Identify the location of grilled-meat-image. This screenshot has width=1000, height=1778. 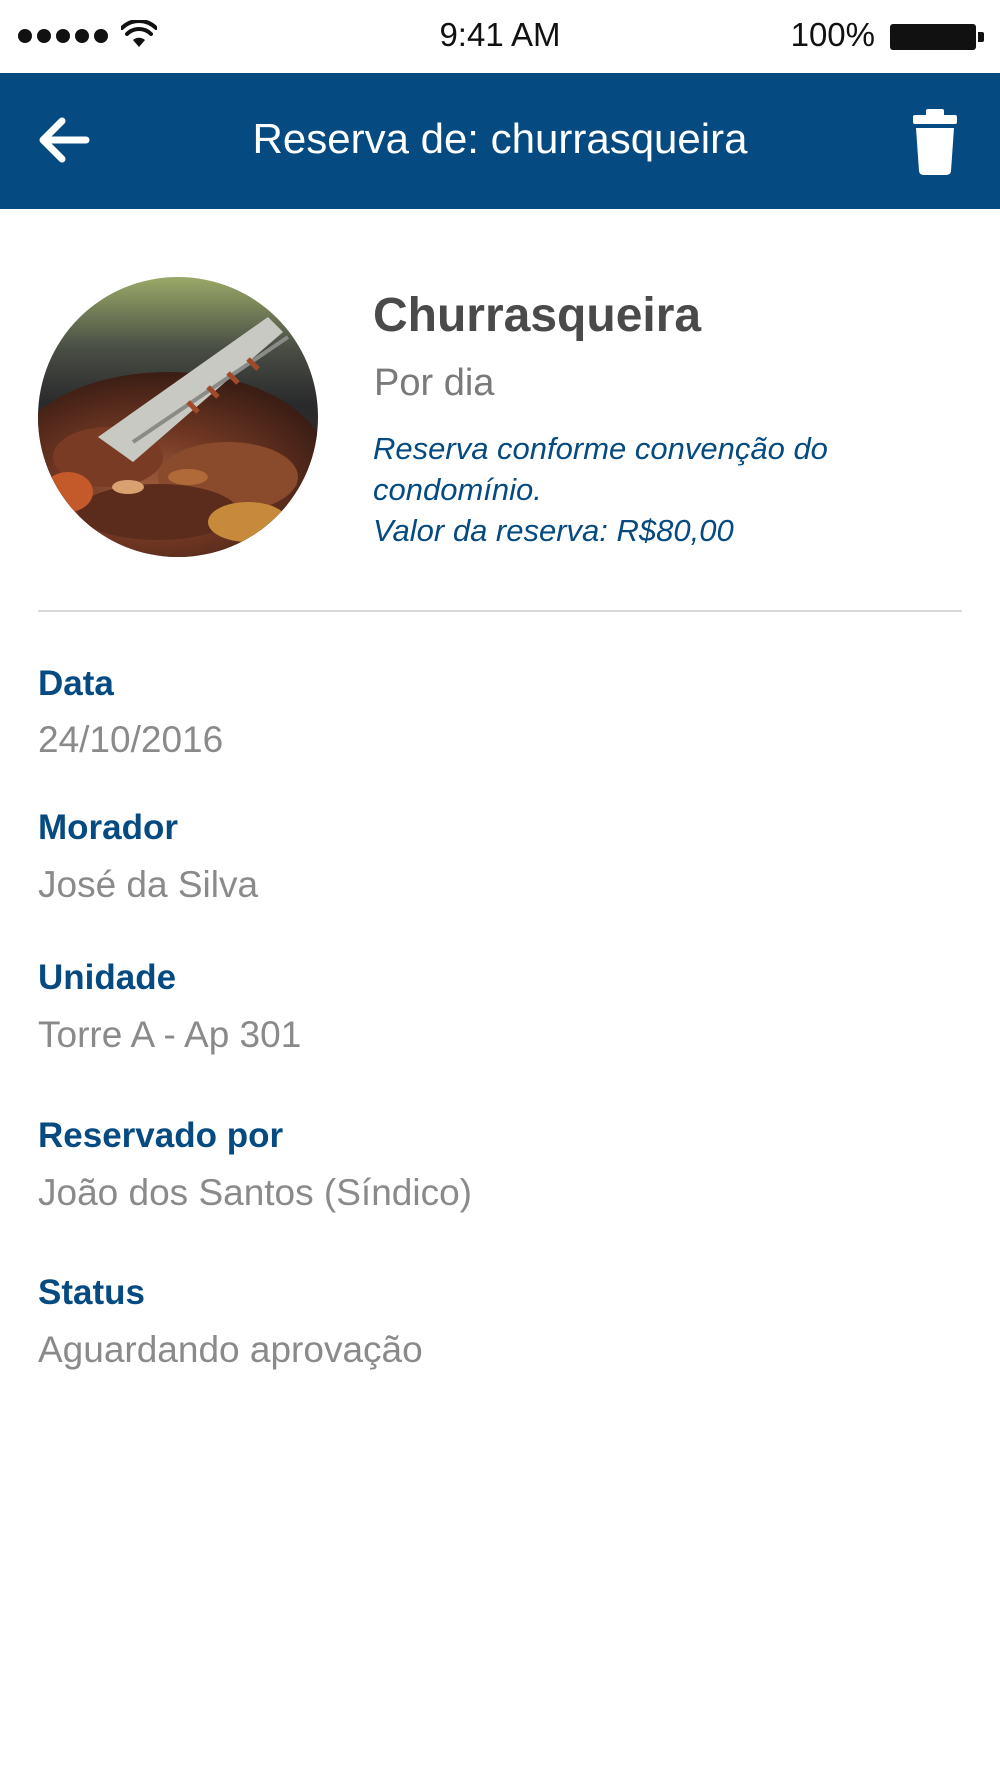
(178, 417).